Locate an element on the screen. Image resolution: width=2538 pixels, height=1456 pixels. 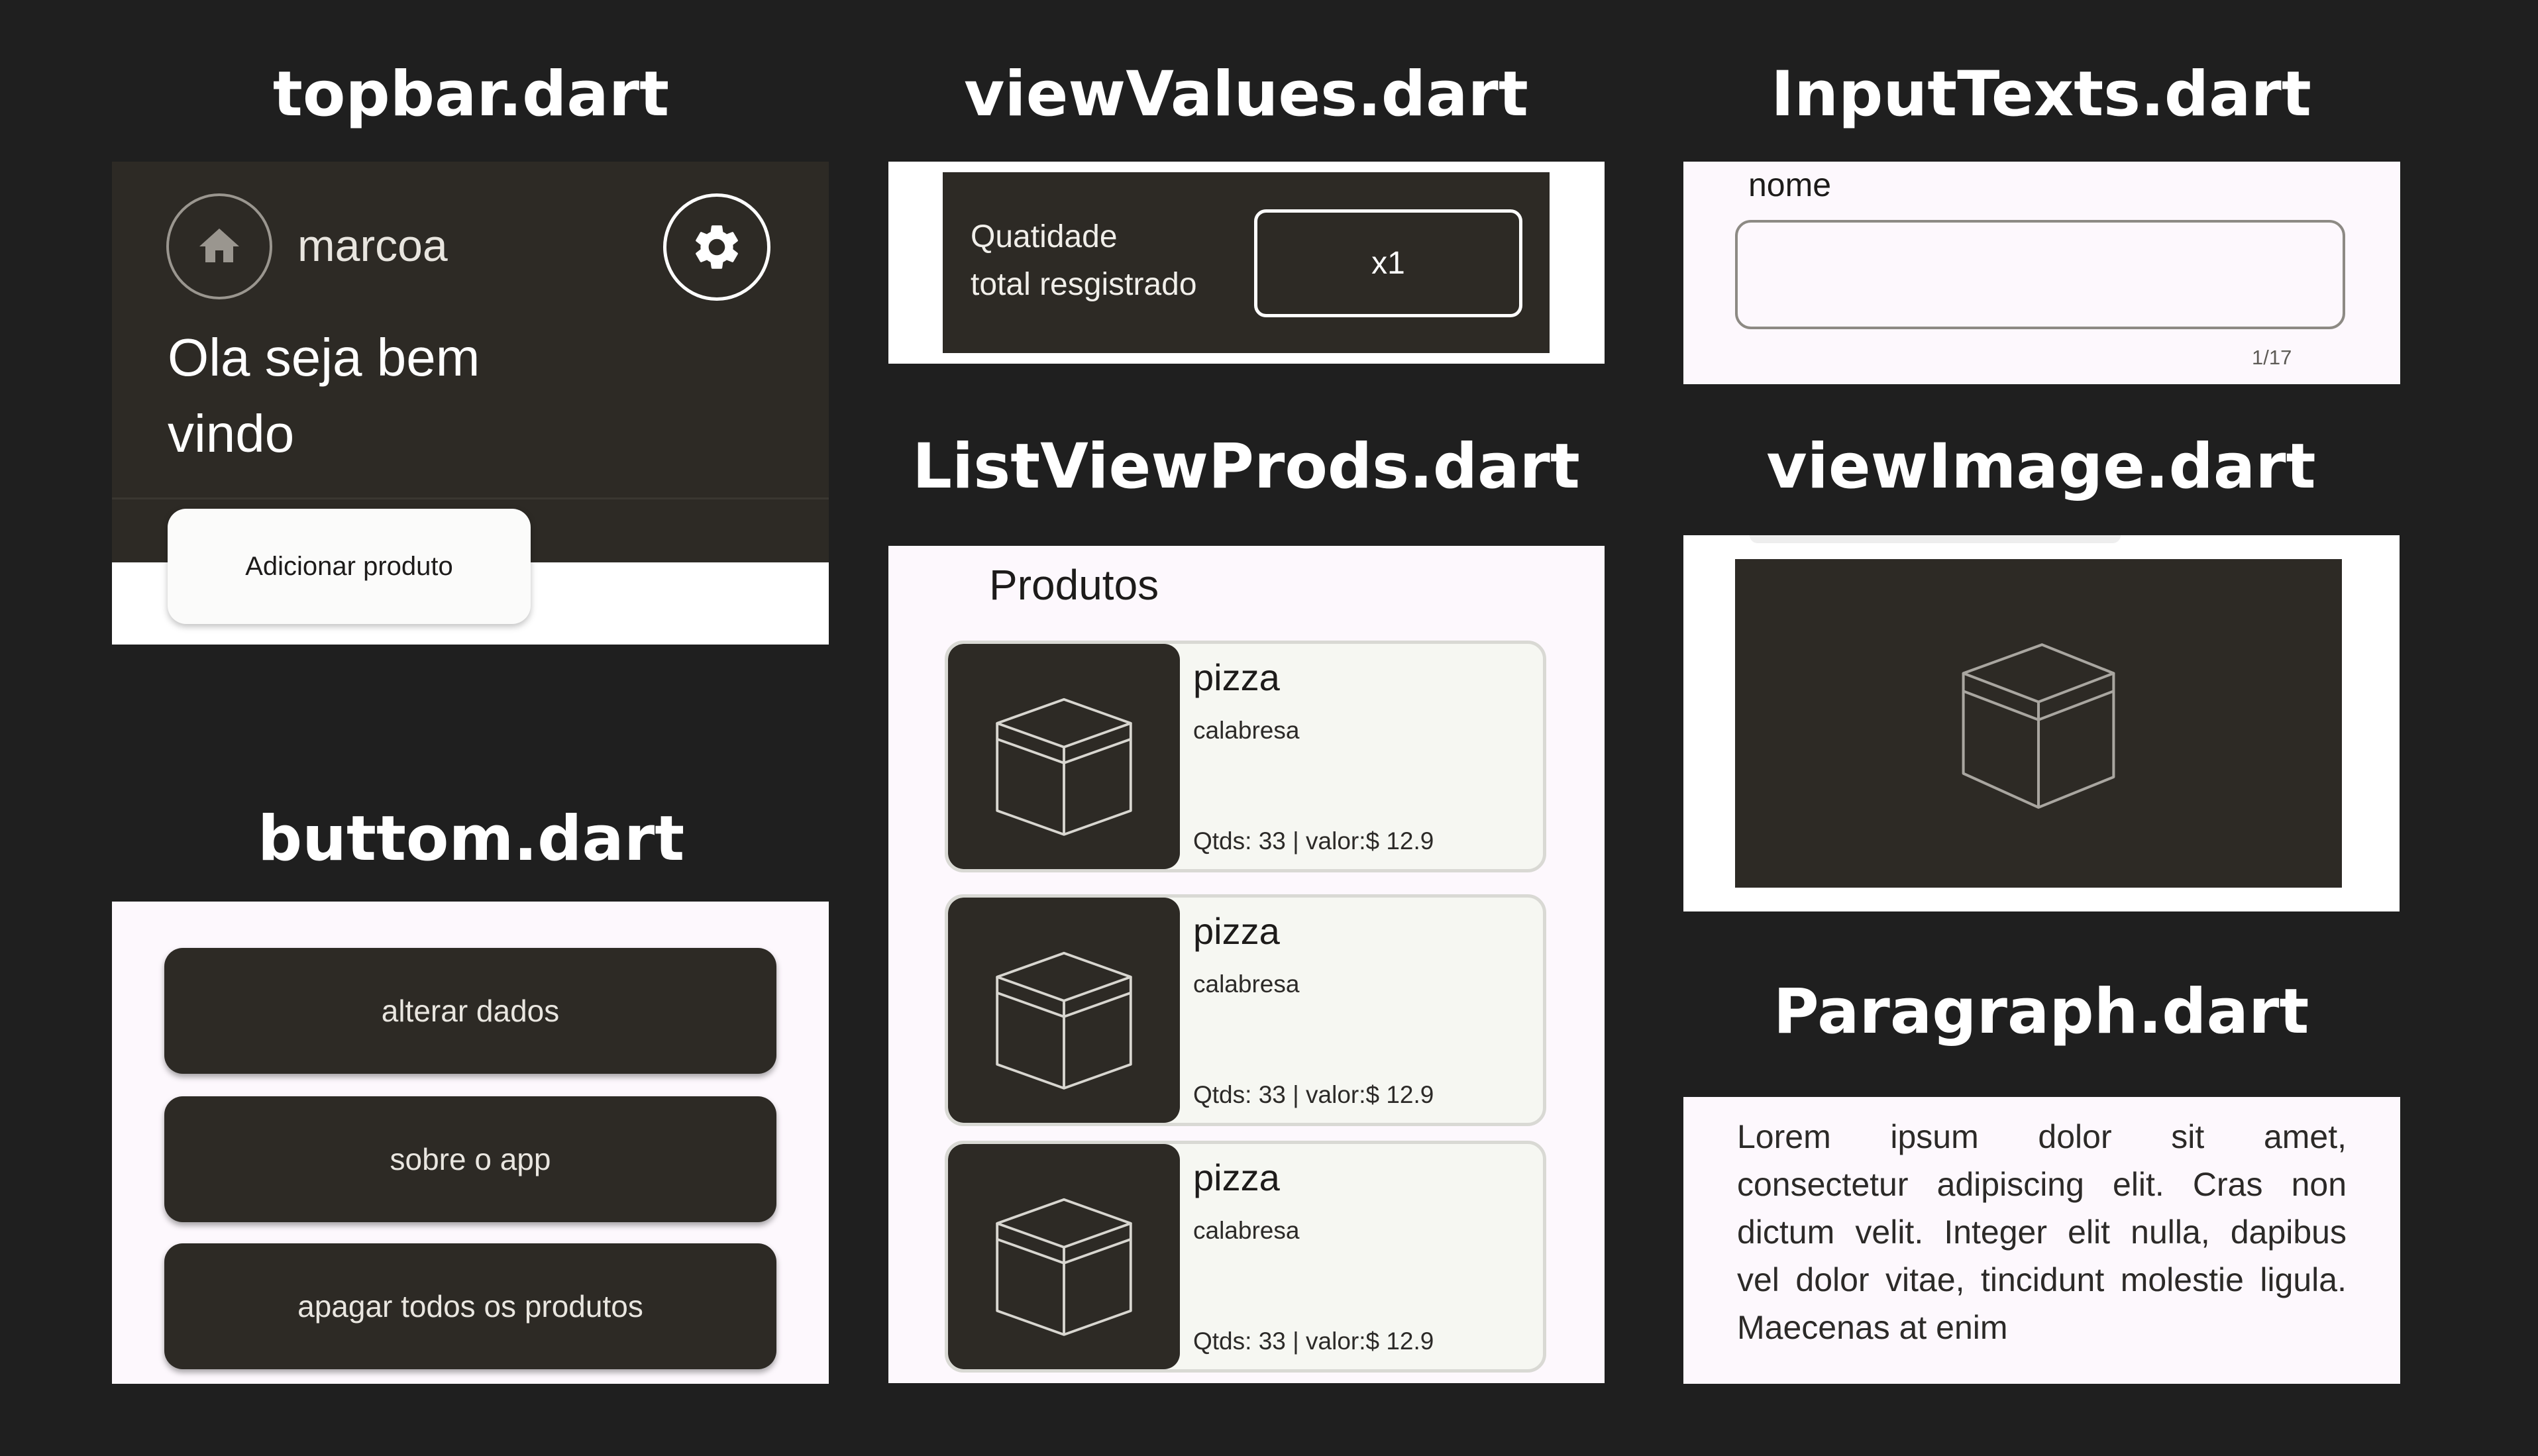
home-icon is located at coordinates (219, 245).